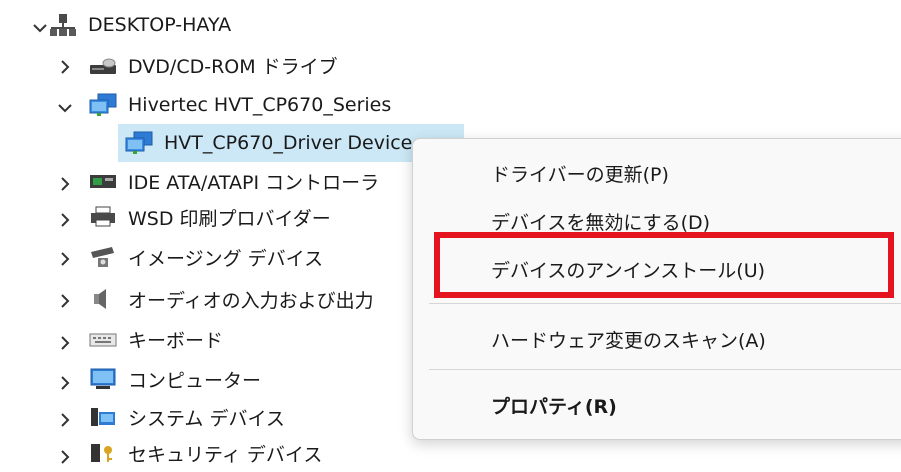  I want to click on tree-item-ide: IDE ATA/ATAPI コントローラ, so click(233, 181).